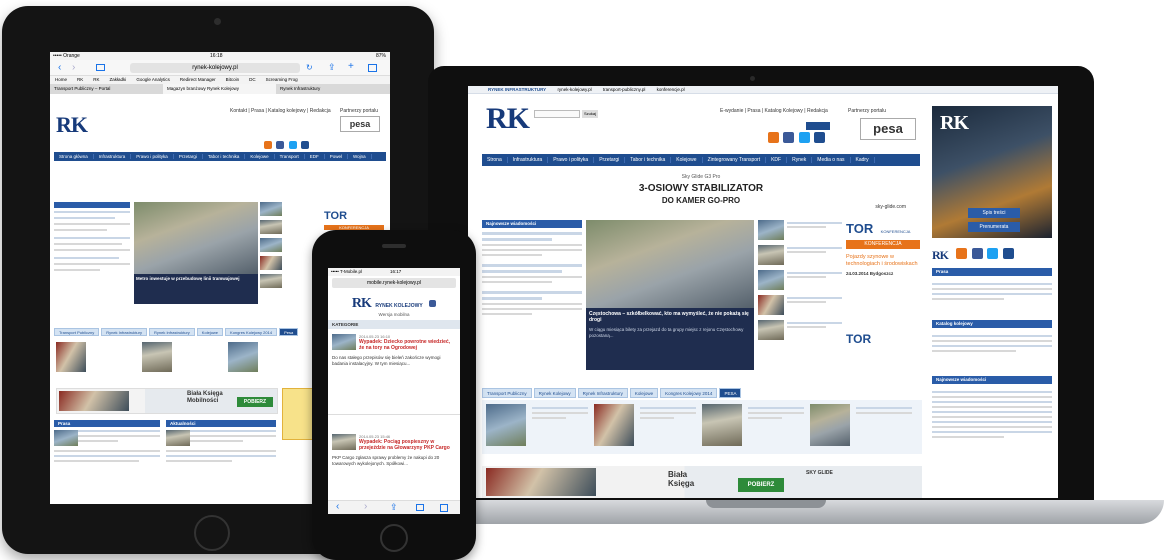 The image size is (1164, 560). Describe the element at coordinates (309, 67) in the screenshot. I see `reload-icon: ↻` at that location.